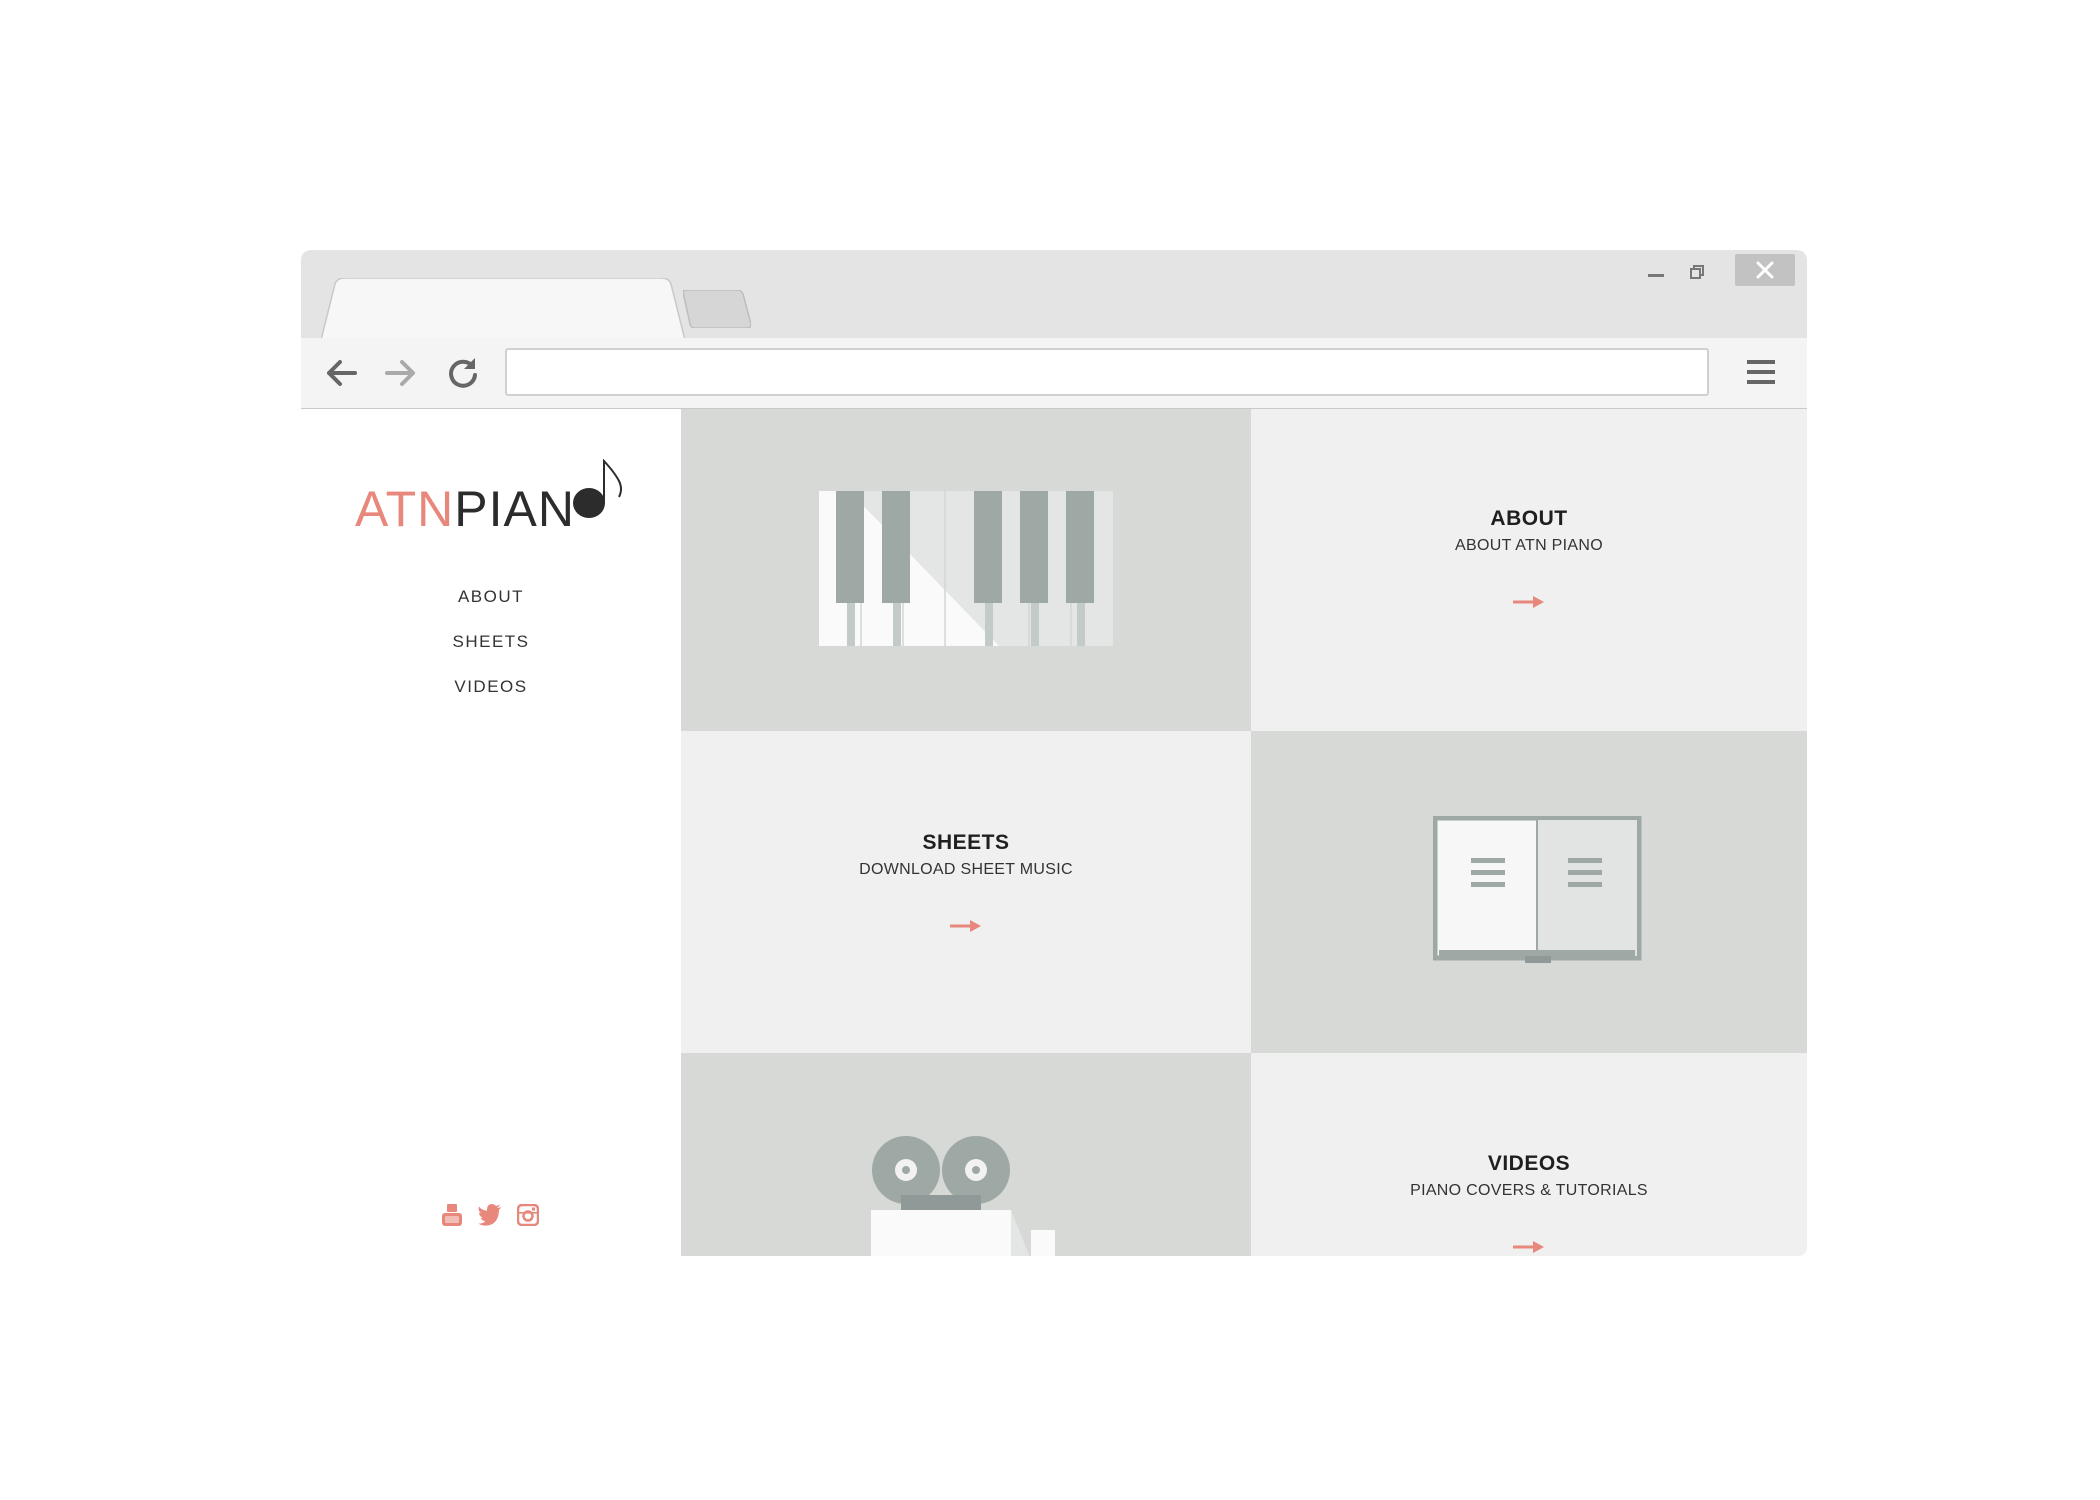  What do you see at coordinates (1529, 1163) in the screenshot?
I see `videos-card-title: VIDEOS` at bounding box center [1529, 1163].